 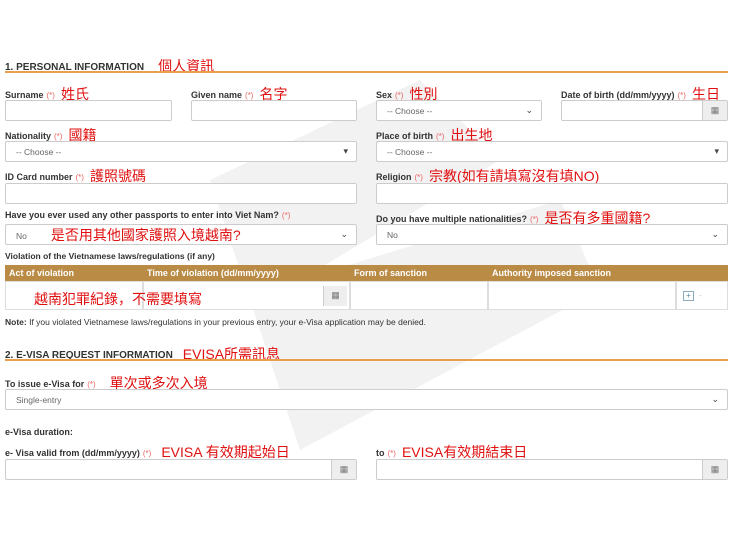 What do you see at coordinates (274, 110) in the screenshot?
I see `given-name-input` at bounding box center [274, 110].